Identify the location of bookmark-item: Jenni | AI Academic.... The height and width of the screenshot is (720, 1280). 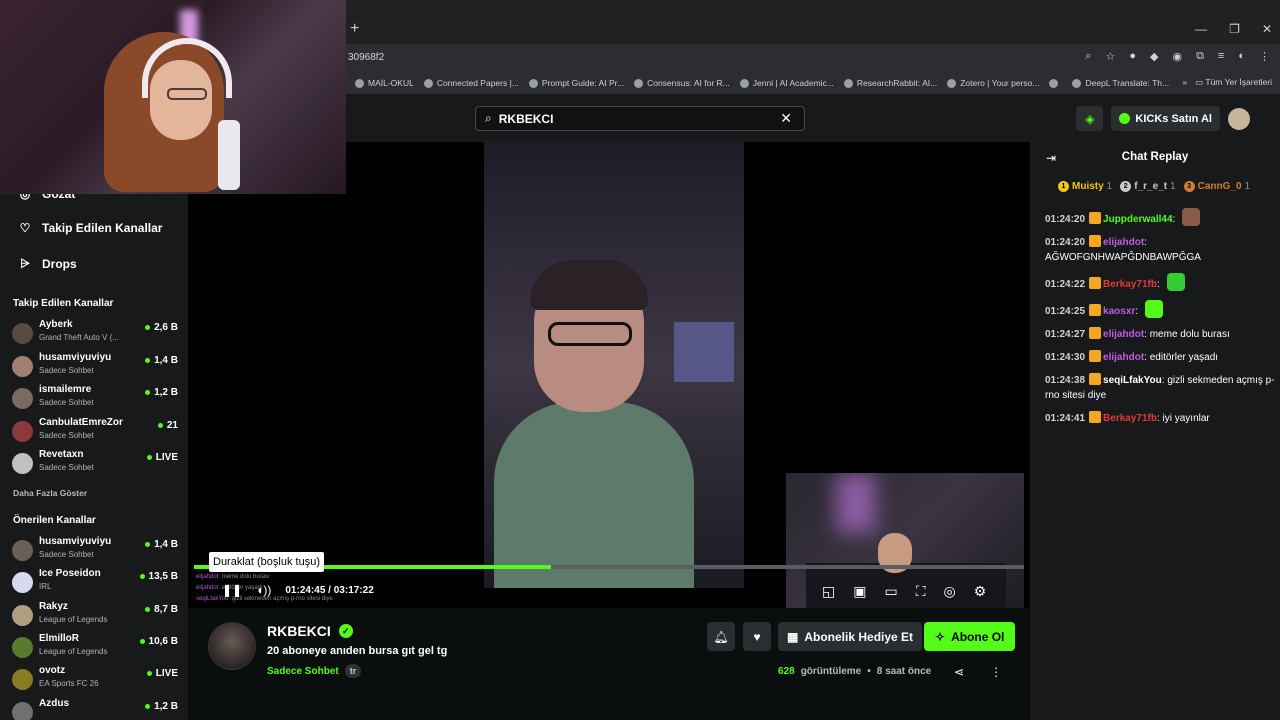
(787, 83).